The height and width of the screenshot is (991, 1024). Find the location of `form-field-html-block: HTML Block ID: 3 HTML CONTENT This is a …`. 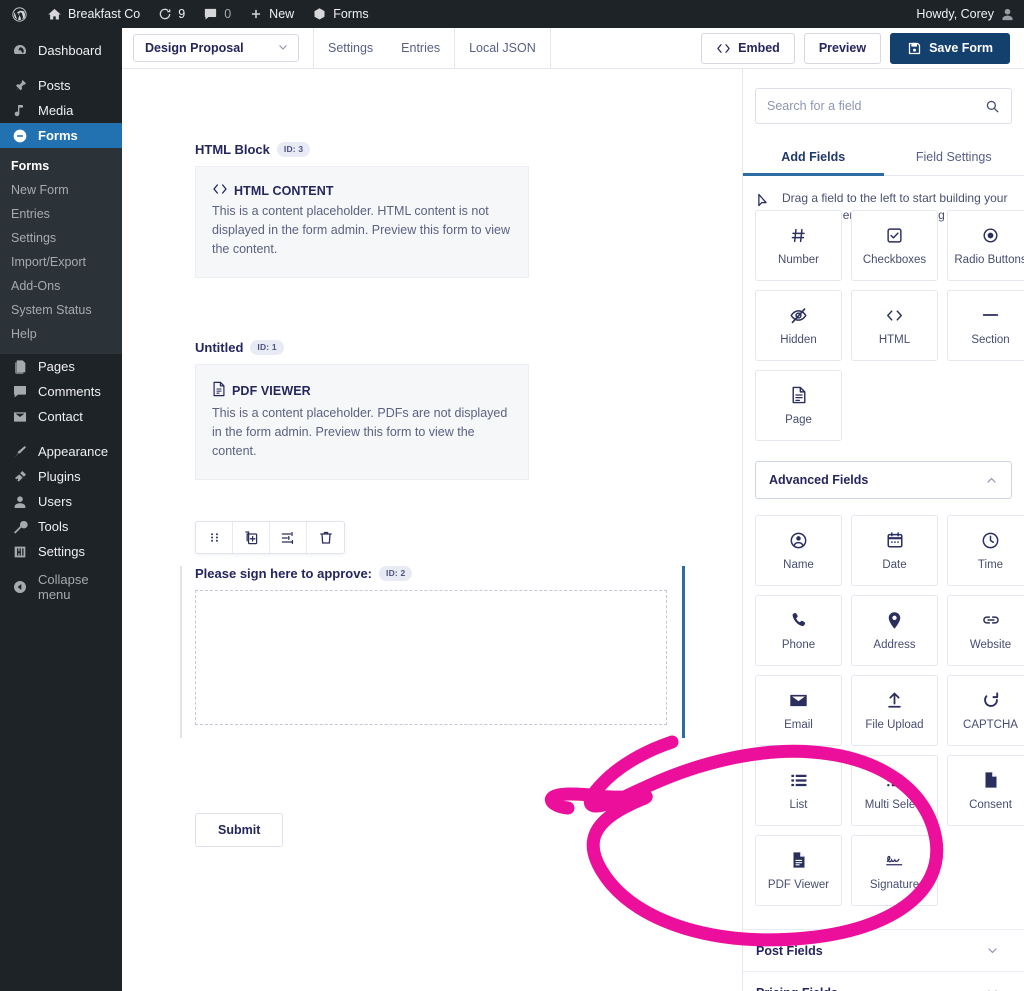

form-field-html-block: HTML Block ID: 3 HTML CONTENT This is a … is located at coordinates (362, 210).